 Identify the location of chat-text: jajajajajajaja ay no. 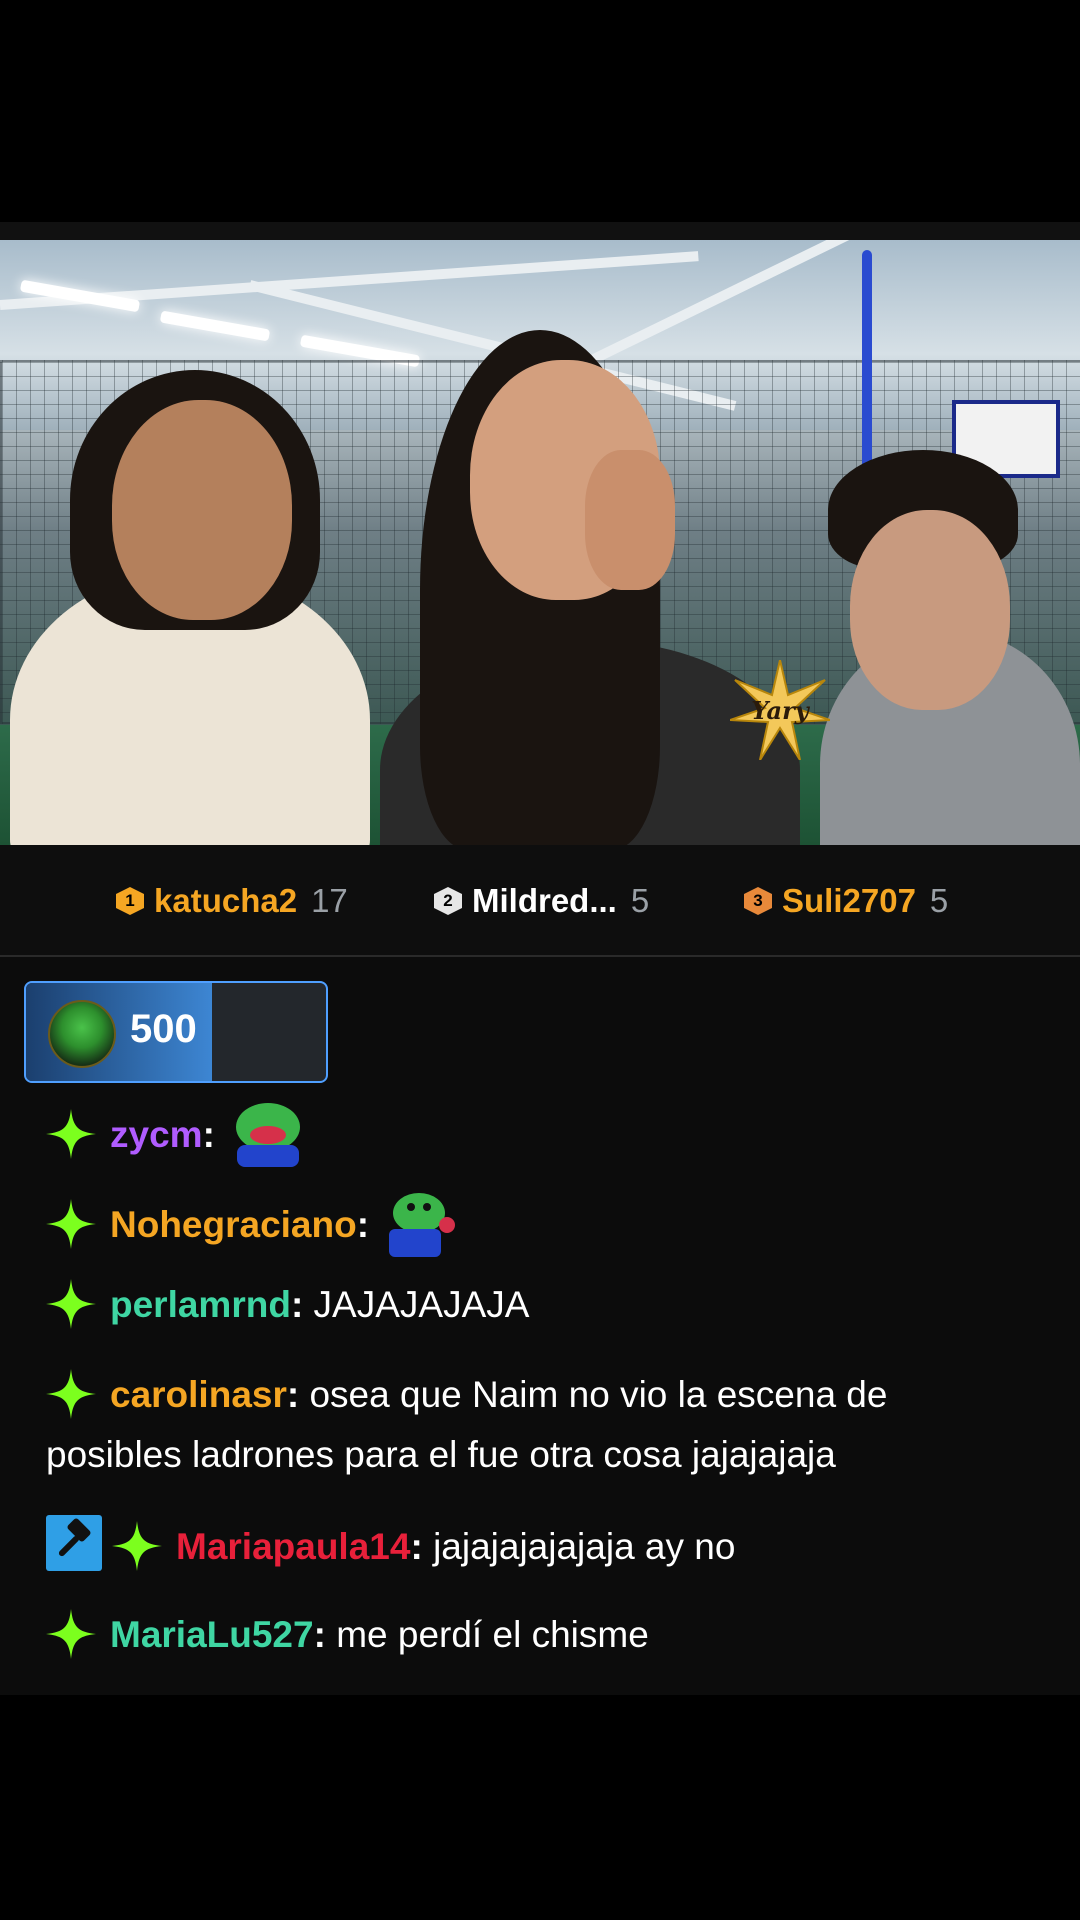
(584, 1546).